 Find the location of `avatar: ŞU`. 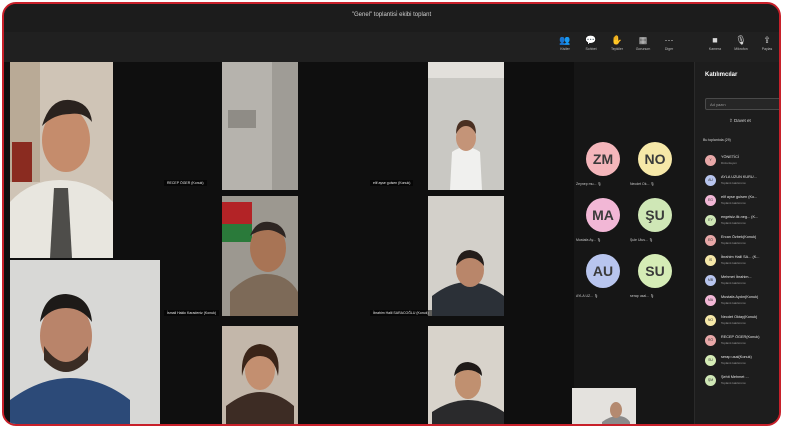

avatar: ŞU is located at coordinates (655, 215).